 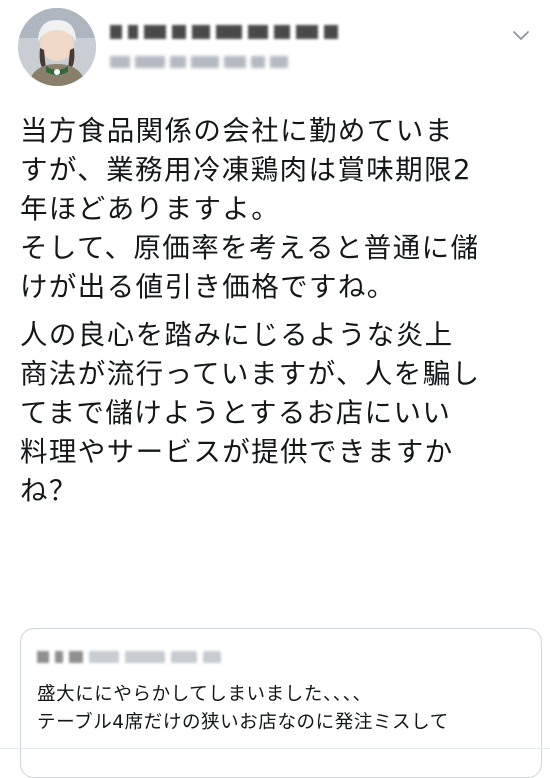 I want to click on chevron-down-icon, so click(x=521, y=35).